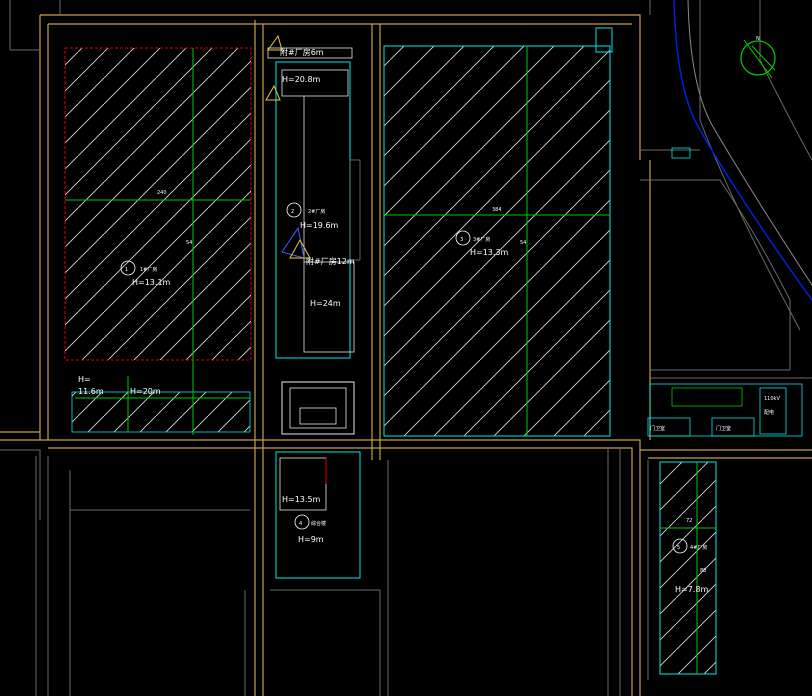  Describe the element at coordinates (145, 391) in the screenshot. I see `h-left-main: H=20m` at that location.